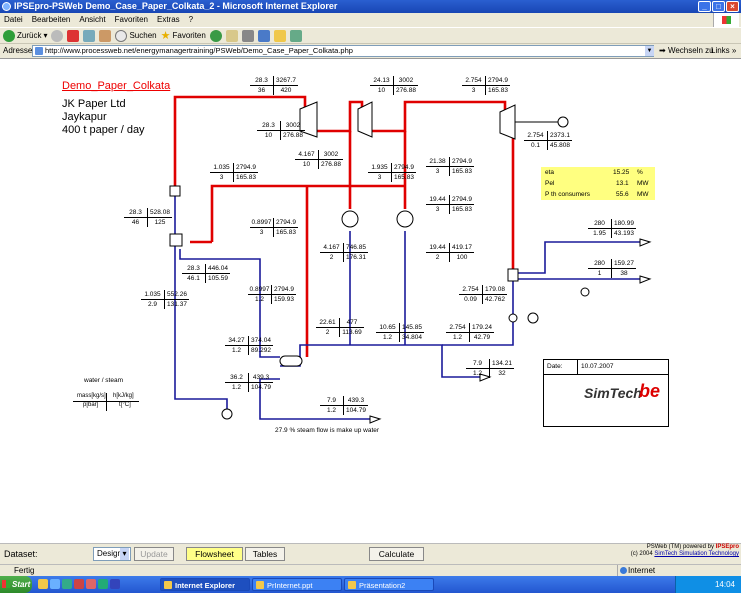 The width and height of the screenshot is (741, 593). I want to click on menu-favoriten: Favoriten, so click(131, 20).